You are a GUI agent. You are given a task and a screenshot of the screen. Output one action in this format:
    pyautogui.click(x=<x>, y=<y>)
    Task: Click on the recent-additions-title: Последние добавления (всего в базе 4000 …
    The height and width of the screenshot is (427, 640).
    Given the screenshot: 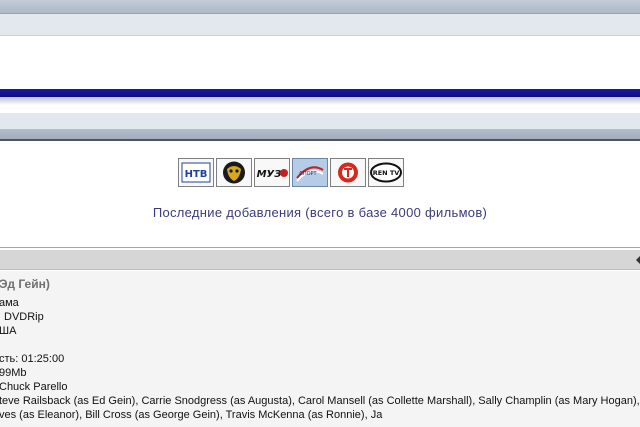 What is the action you would take?
    pyautogui.click(x=320, y=212)
    